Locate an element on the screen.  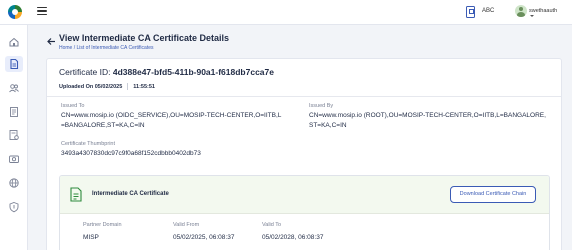
page-title: View Intermediate CA Certificate Details is located at coordinates (144, 38).